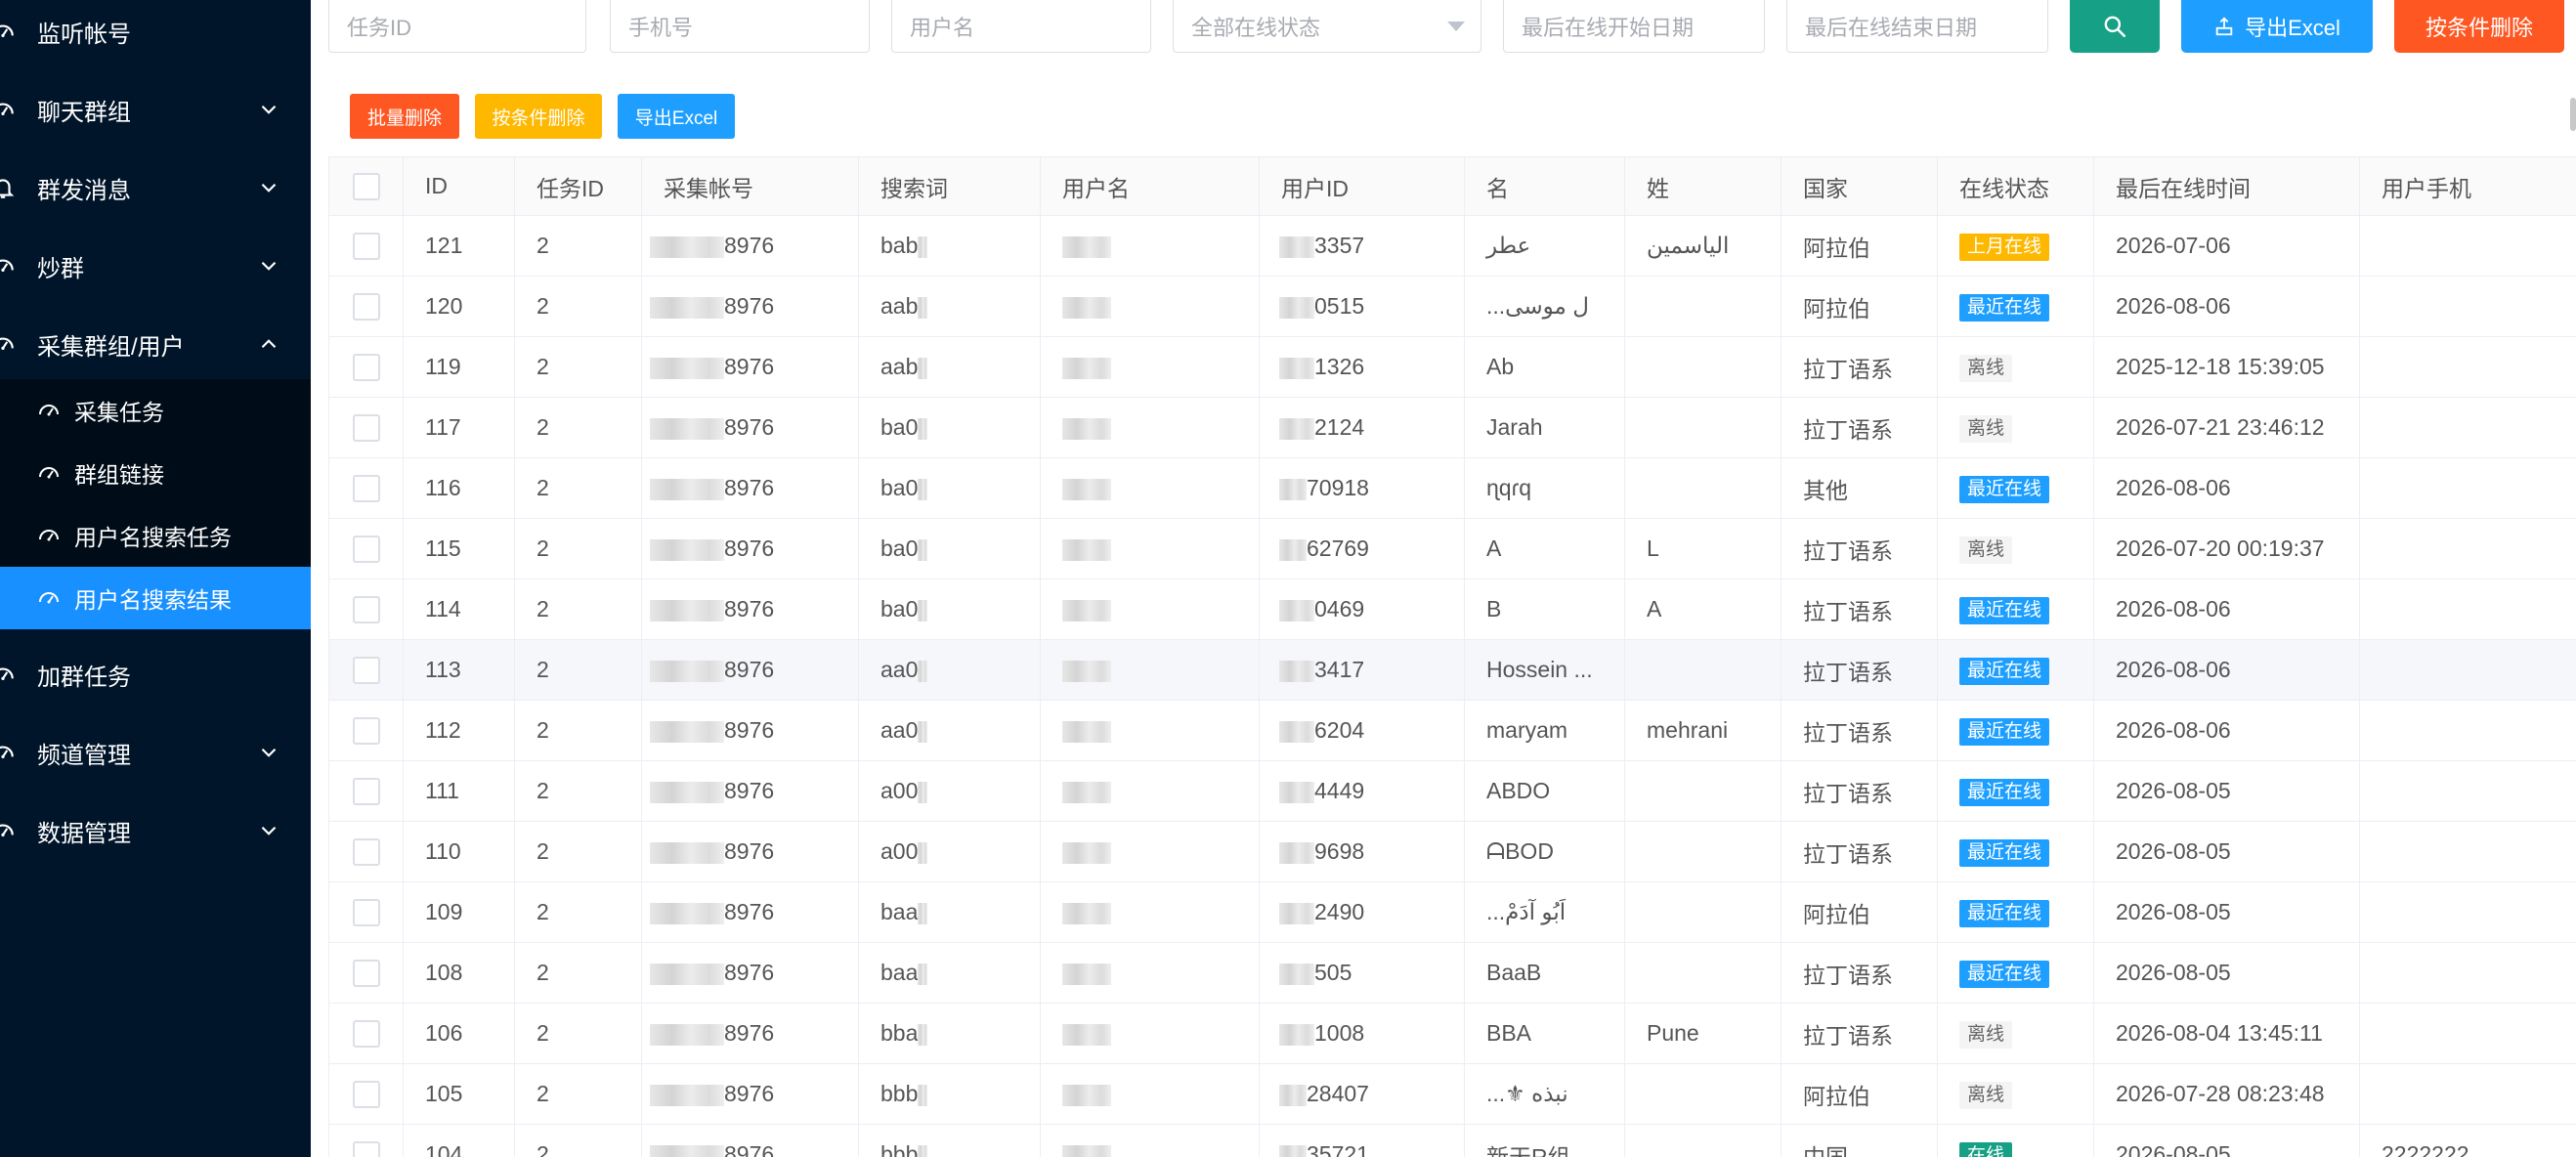 The image size is (2576, 1157). What do you see at coordinates (156, 266) in the screenshot?
I see `sidebar-item-3: 炒群` at bounding box center [156, 266].